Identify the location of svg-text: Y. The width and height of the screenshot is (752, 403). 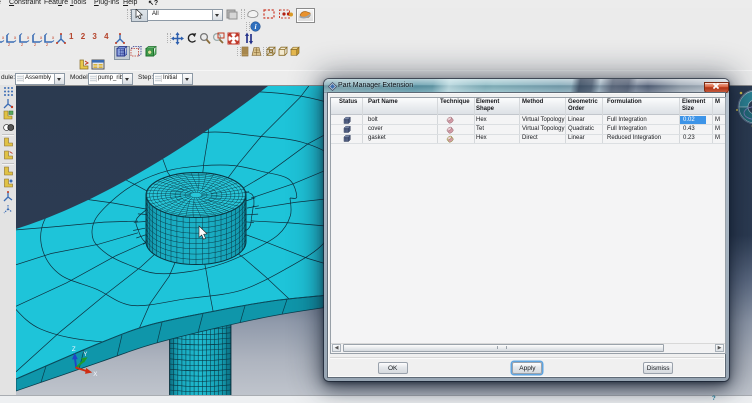
(85, 354).